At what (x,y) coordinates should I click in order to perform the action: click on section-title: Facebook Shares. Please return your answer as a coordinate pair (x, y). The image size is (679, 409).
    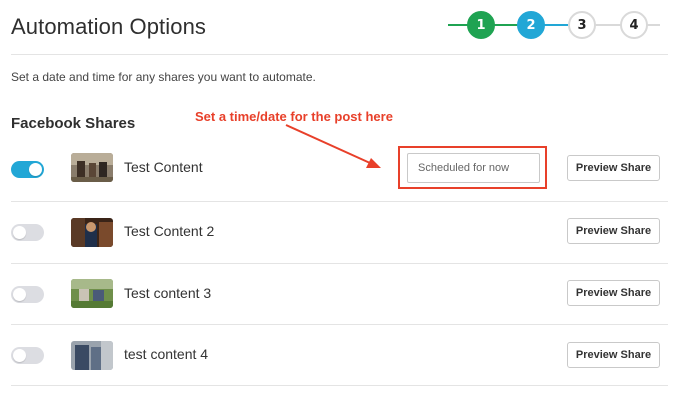
    Looking at the image, I should click on (73, 123).